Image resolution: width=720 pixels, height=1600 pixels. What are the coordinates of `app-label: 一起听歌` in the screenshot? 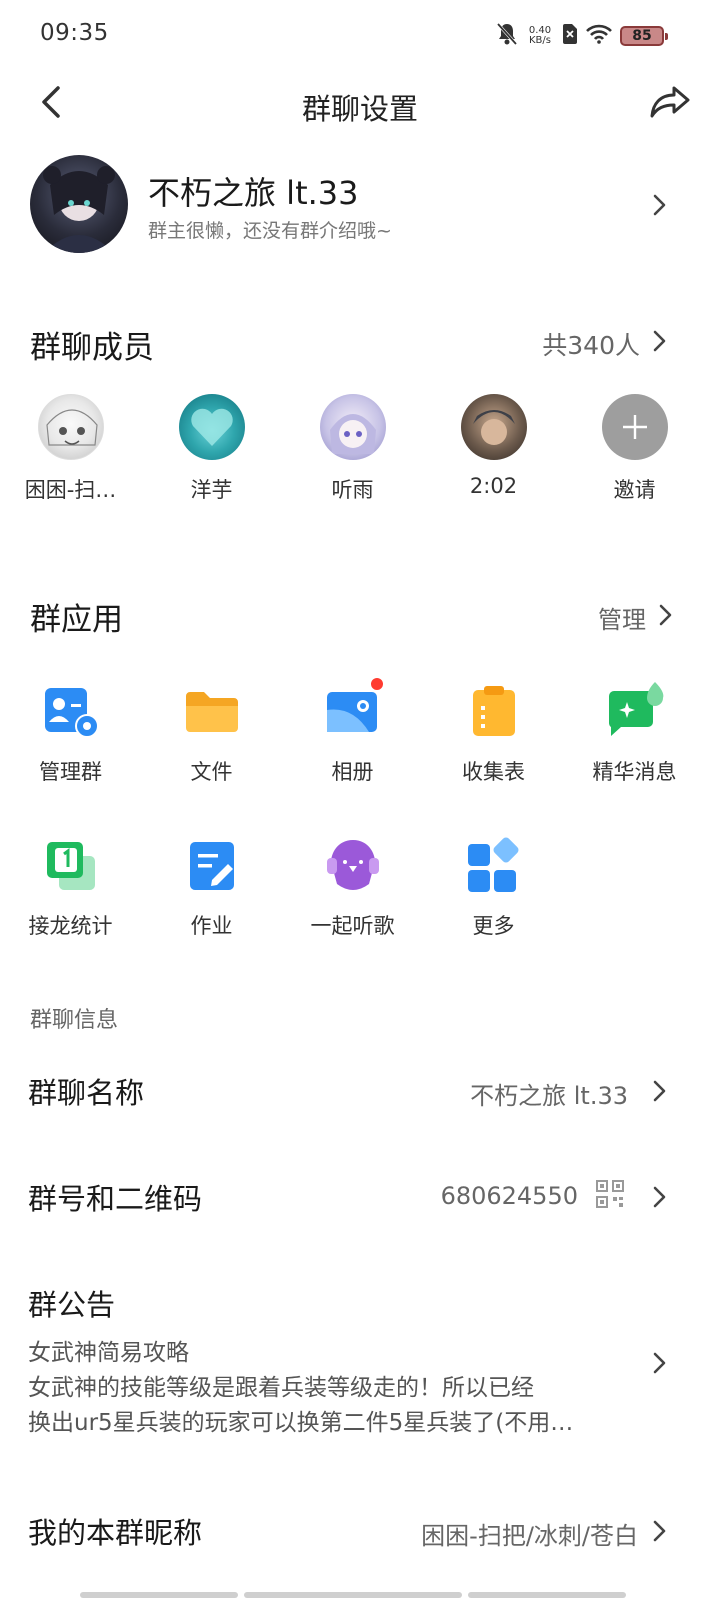 It's located at (352, 926).